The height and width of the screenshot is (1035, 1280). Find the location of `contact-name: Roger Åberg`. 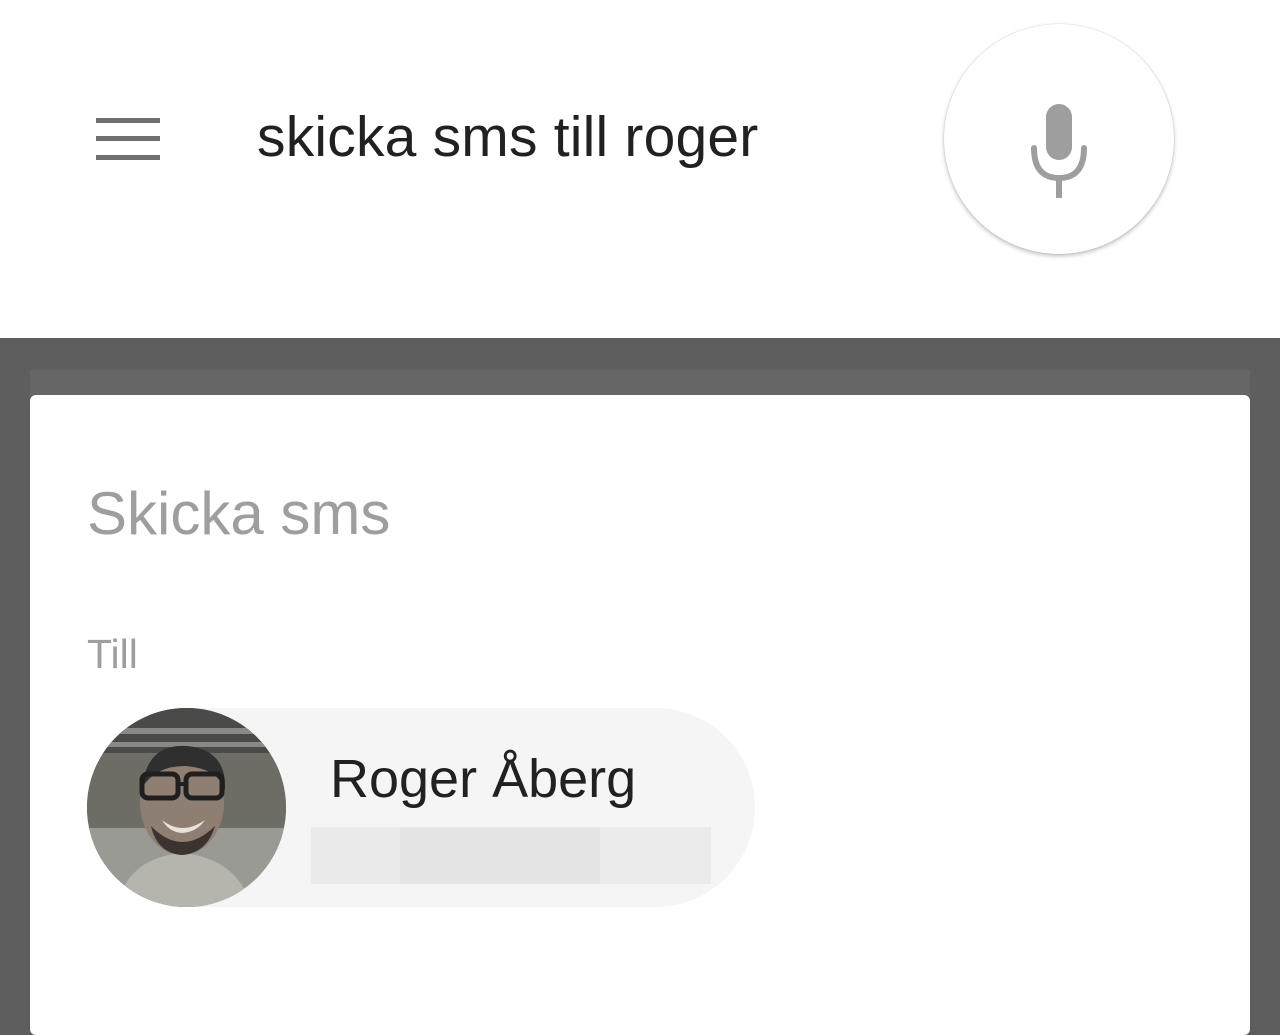

contact-name: Roger Åberg is located at coordinates (483, 779).